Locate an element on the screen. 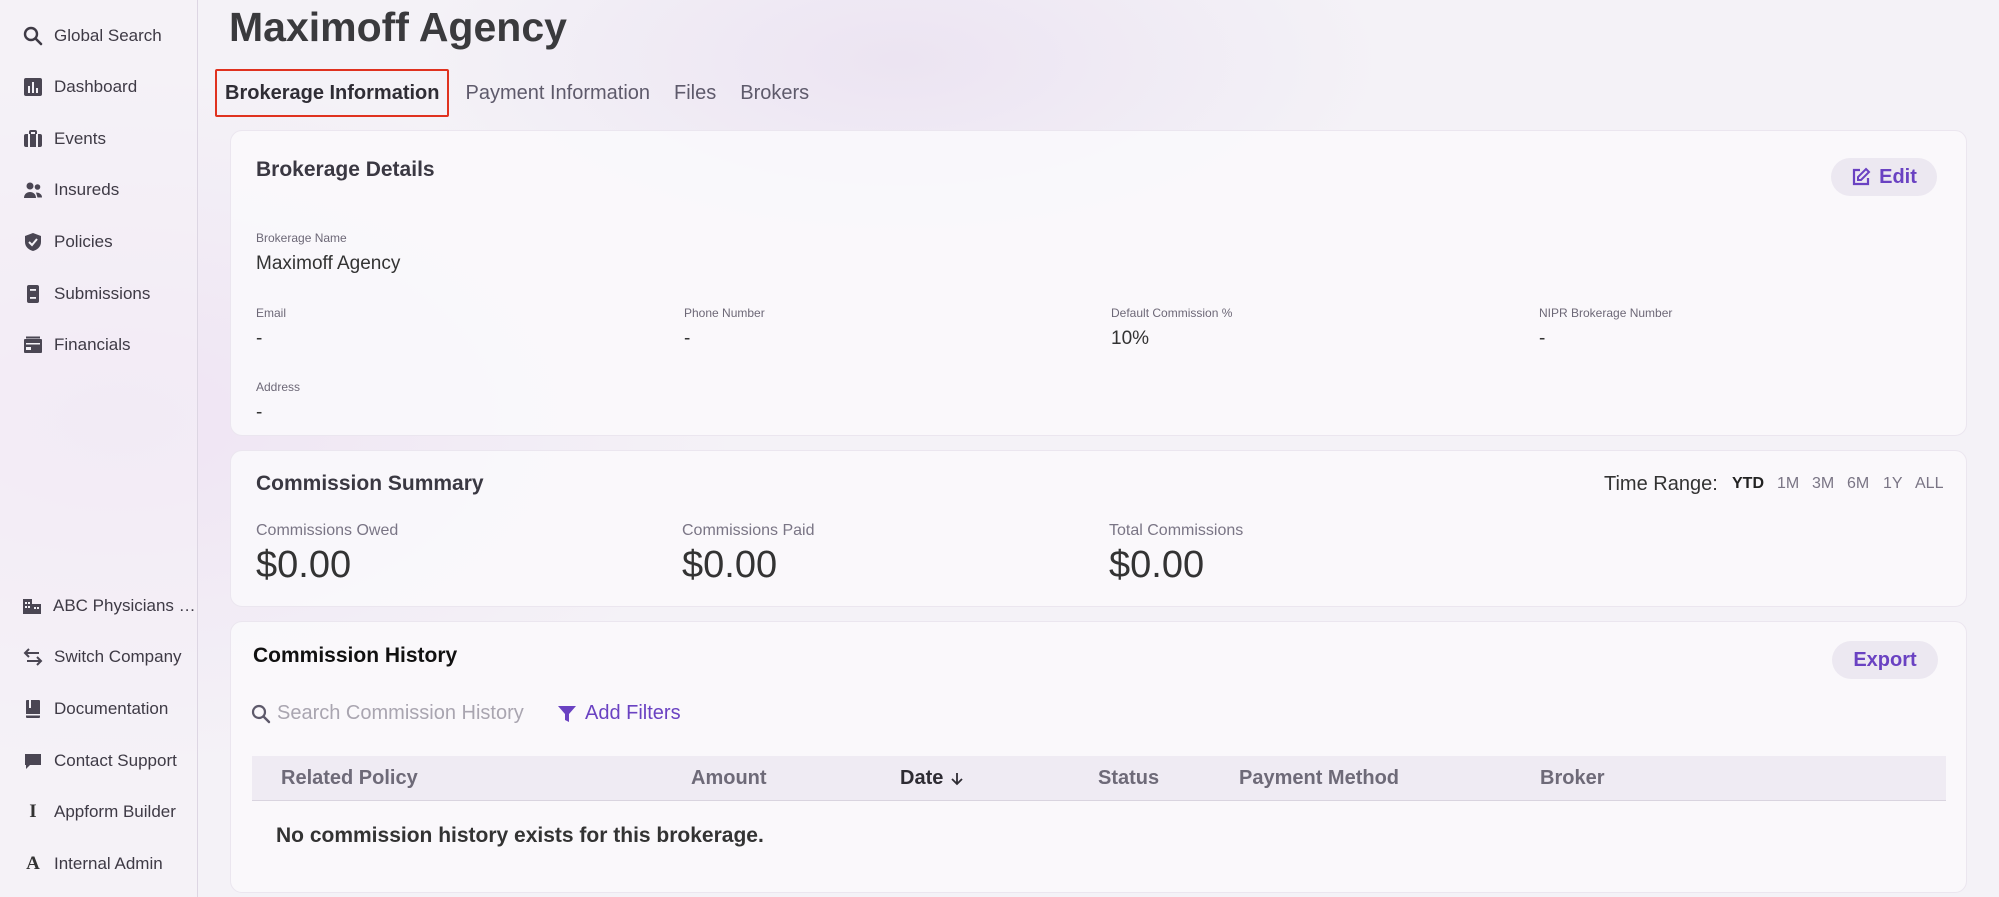 Image resolution: width=1999 pixels, height=897 pixels. add-filters-label: Add Filters is located at coordinates (633, 713).